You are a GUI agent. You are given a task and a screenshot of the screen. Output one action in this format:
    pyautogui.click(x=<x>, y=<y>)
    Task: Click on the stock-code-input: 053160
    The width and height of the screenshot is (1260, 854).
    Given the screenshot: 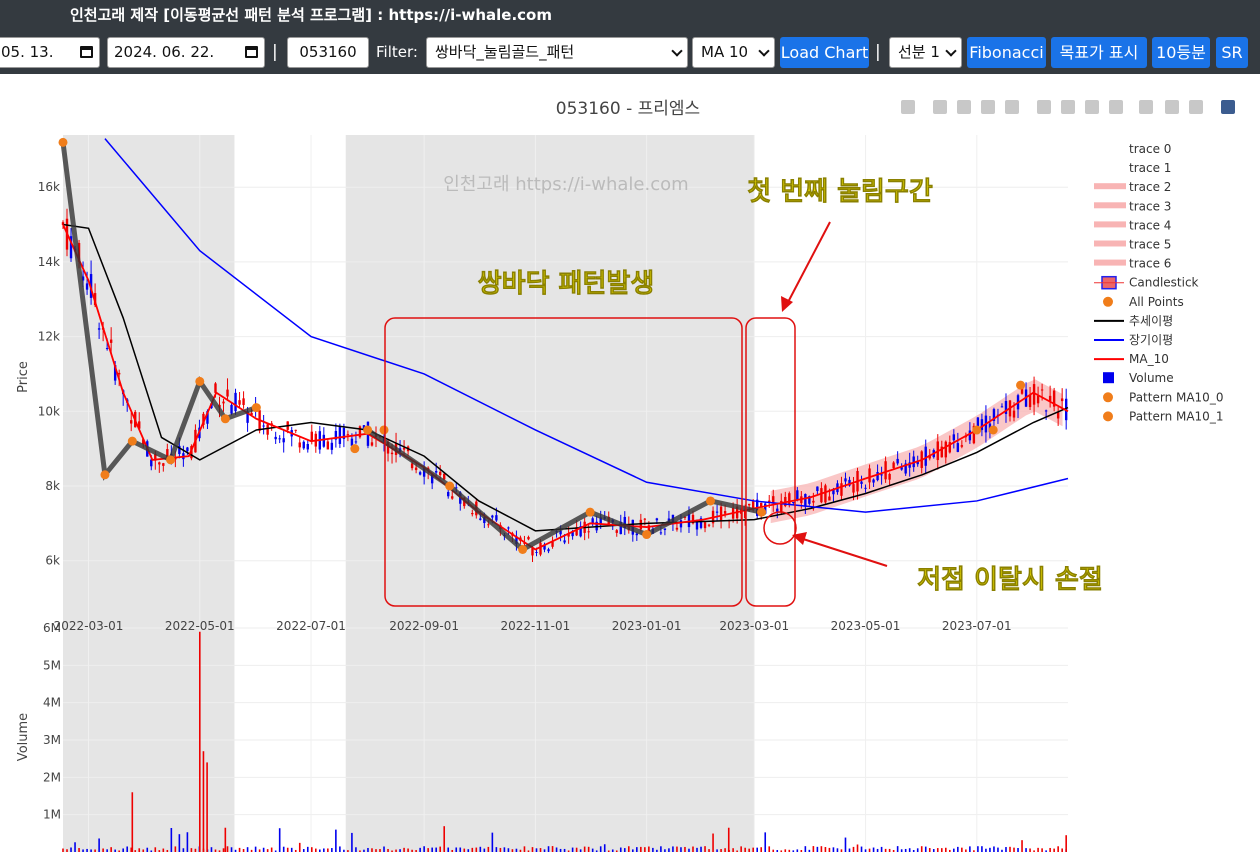 What is the action you would take?
    pyautogui.click(x=328, y=52)
    